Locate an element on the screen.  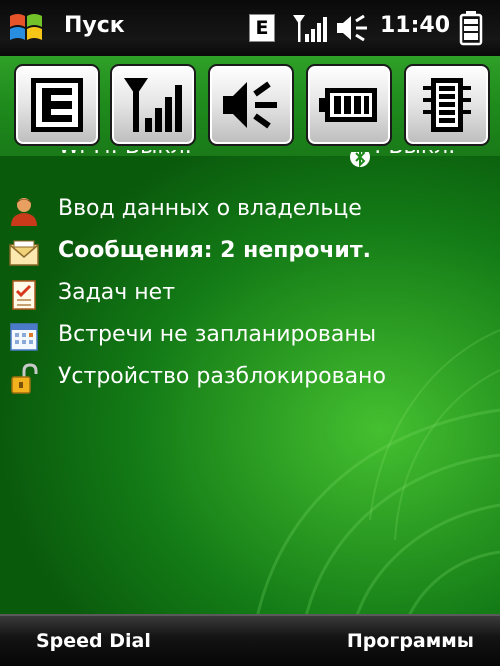
messages-label: Сообщения: 2 непрочит. is located at coordinates (214, 250).